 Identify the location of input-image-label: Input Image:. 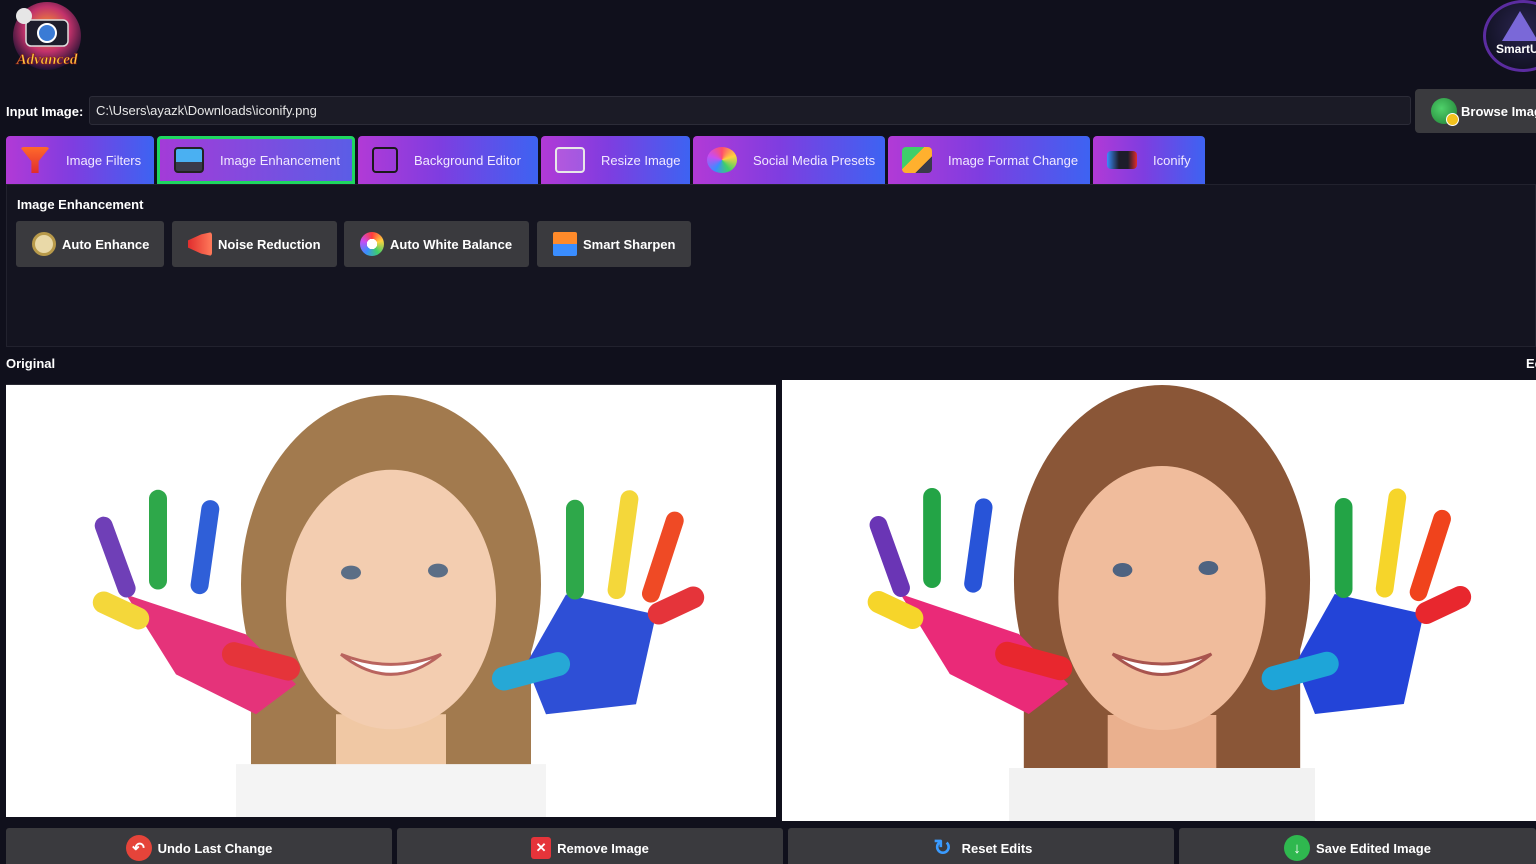
(45, 111).